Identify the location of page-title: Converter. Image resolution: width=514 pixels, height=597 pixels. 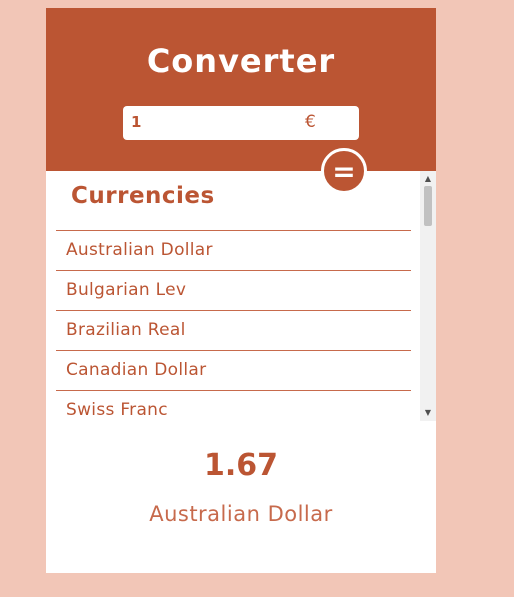
(241, 61).